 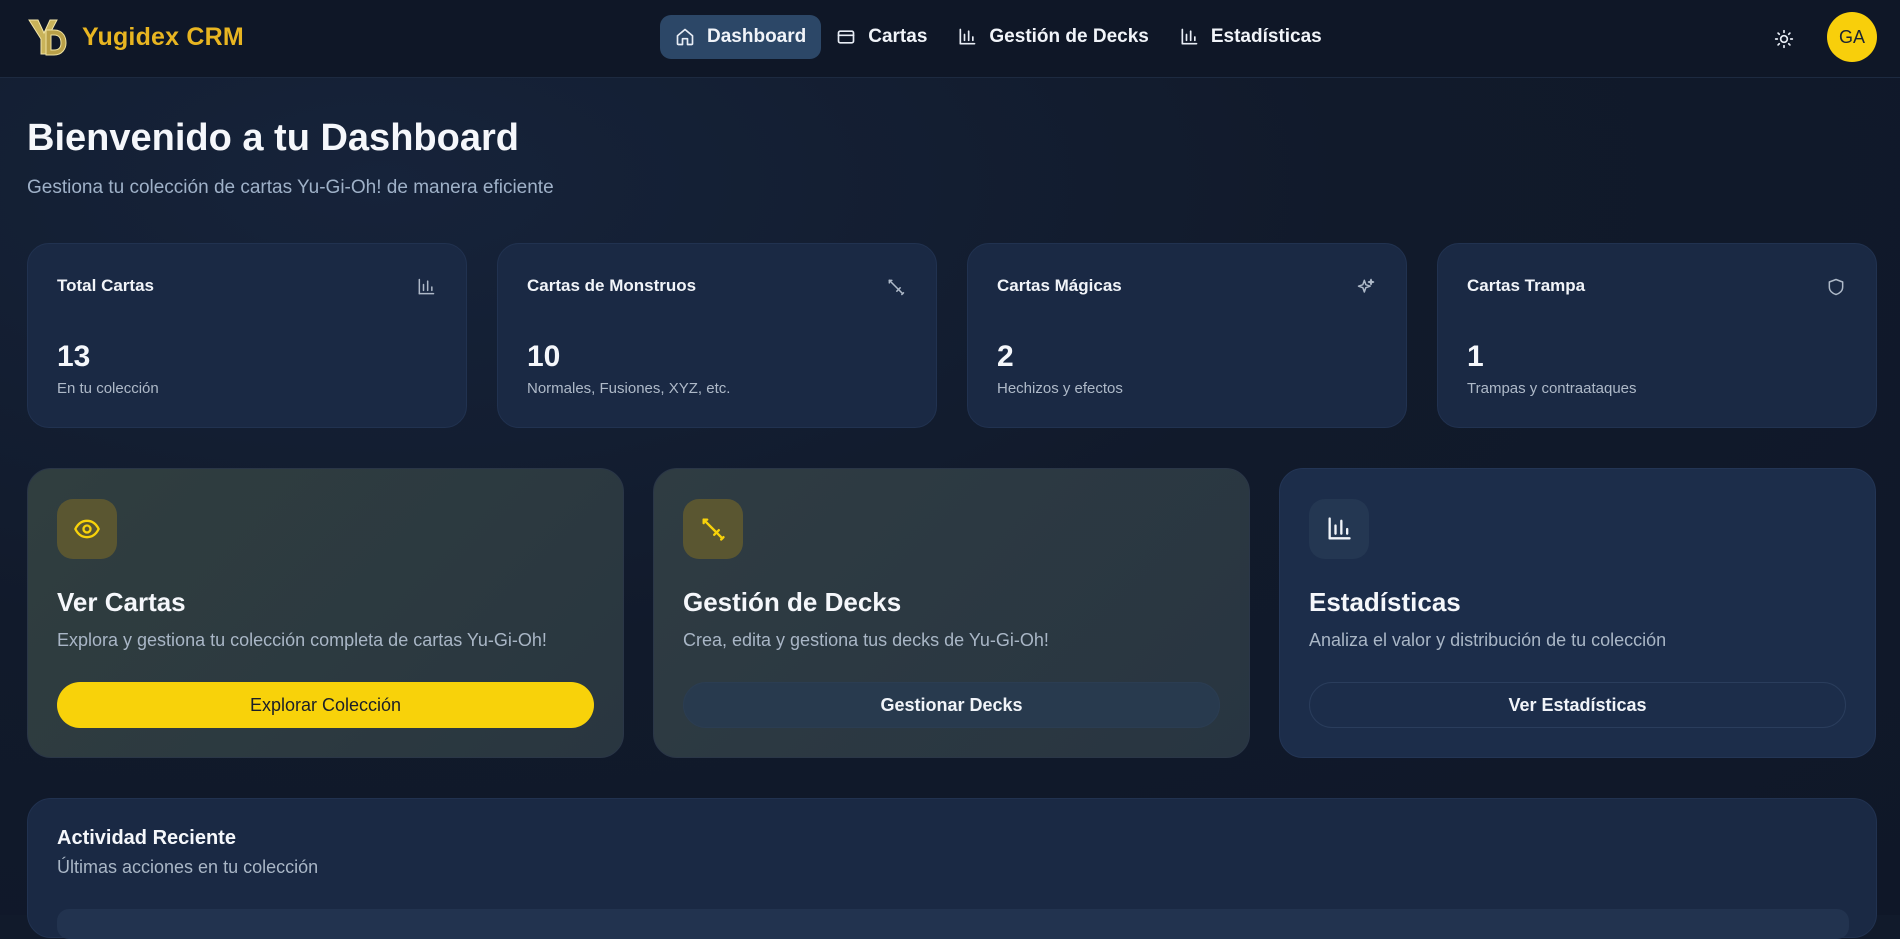 I want to click on stat-label: Cartas de Monstruos, so click(x=612, y=285).